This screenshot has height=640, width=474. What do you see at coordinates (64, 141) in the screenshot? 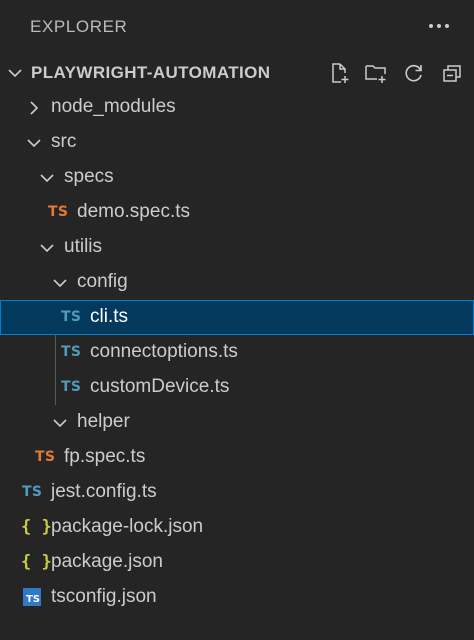
I see `tree-item-label: src` at bounding box center [64, 141].